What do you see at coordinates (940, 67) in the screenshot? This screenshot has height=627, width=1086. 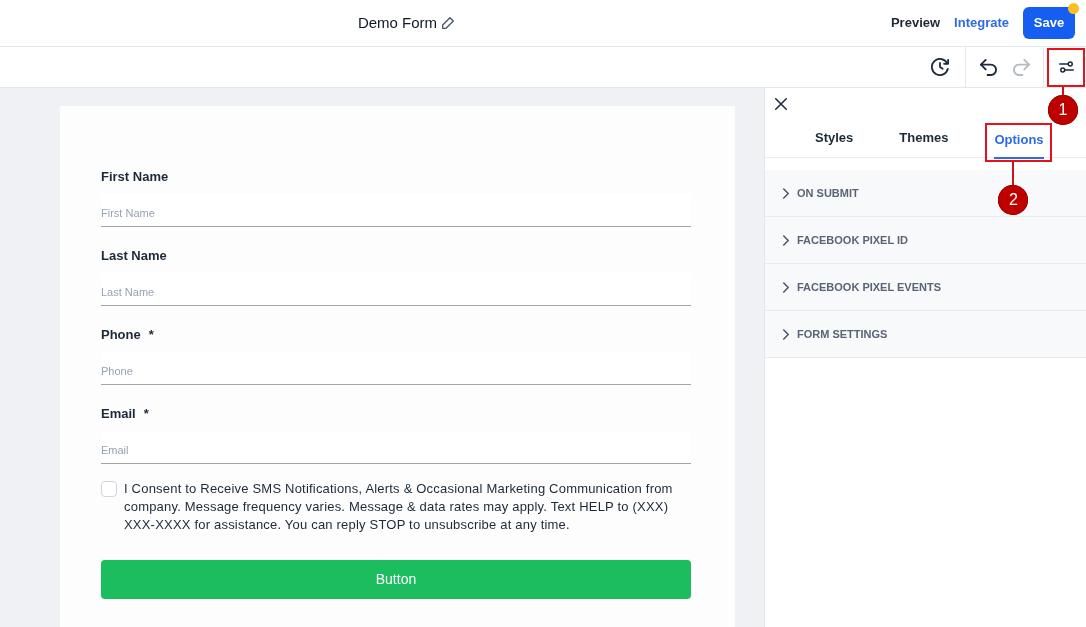 I see `history-icon` at bounding box center [940, 67].